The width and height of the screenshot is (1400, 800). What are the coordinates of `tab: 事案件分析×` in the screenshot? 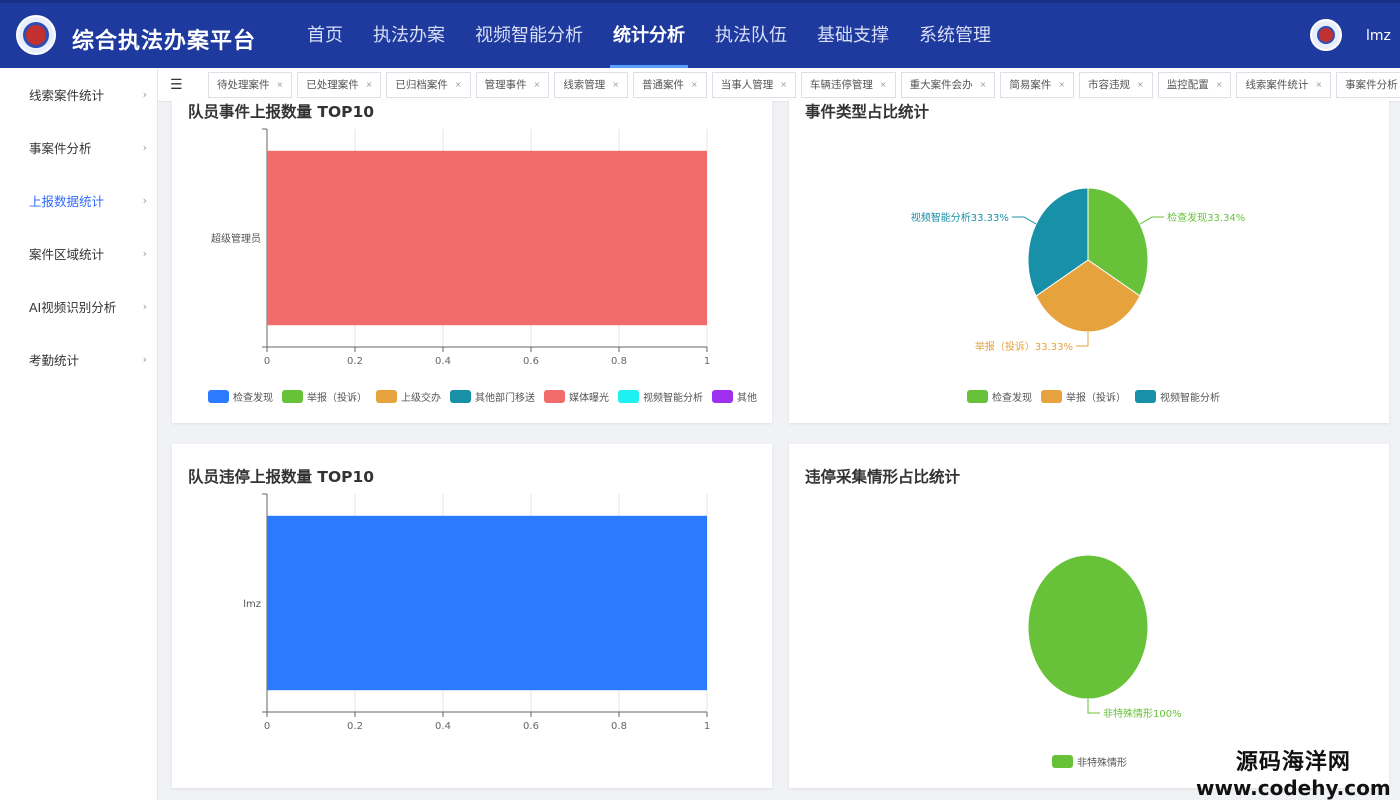 It's located at (1368, 85).